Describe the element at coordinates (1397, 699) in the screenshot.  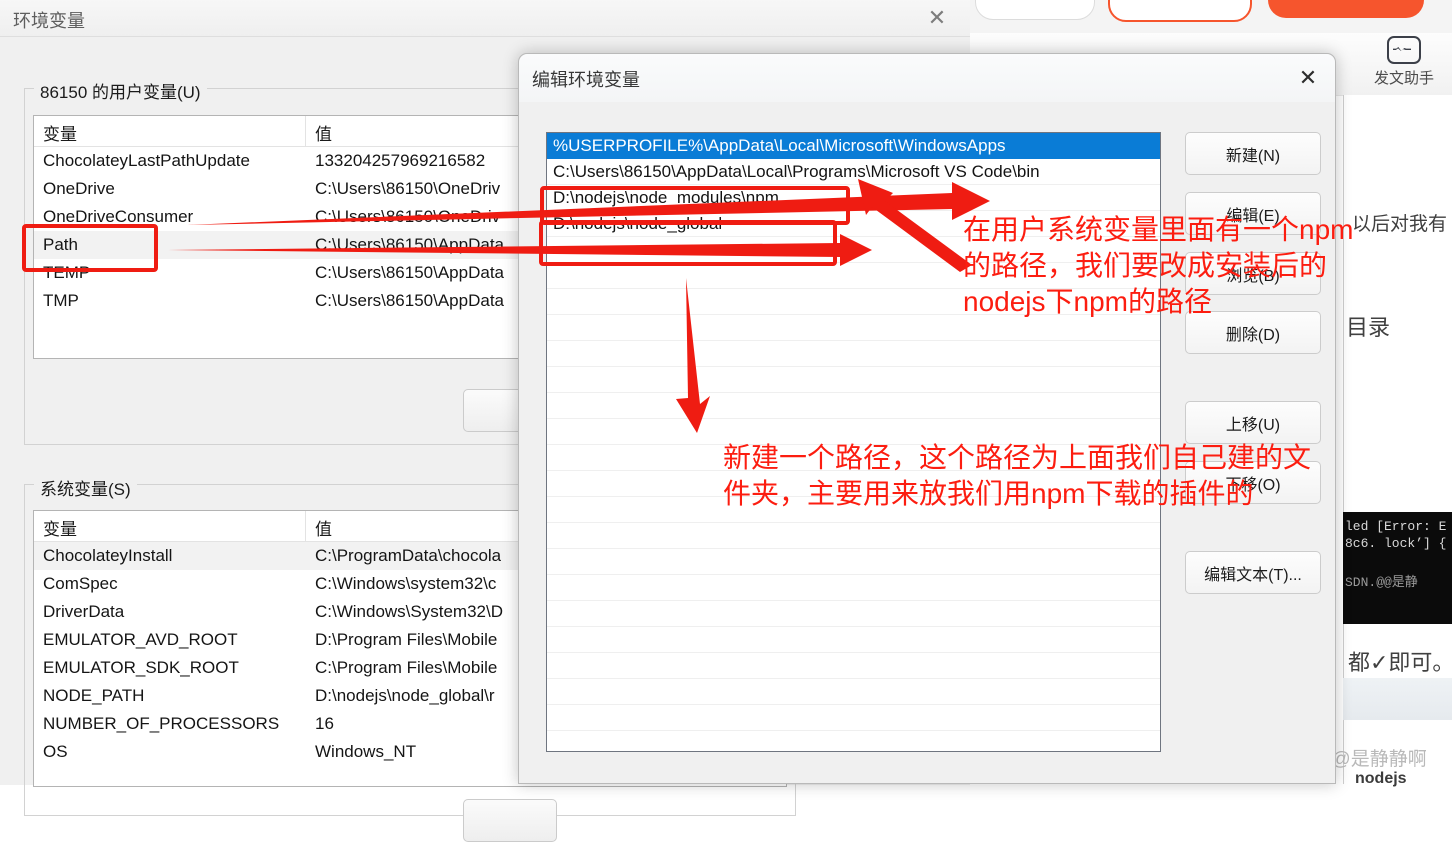
I see `background-grey-band` at that location.